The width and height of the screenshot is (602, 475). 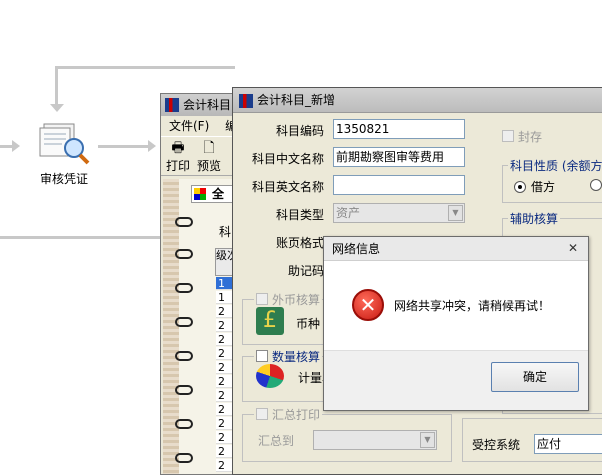 I want to click on print-button: 🖶 打印, so click(x=178, y=156).